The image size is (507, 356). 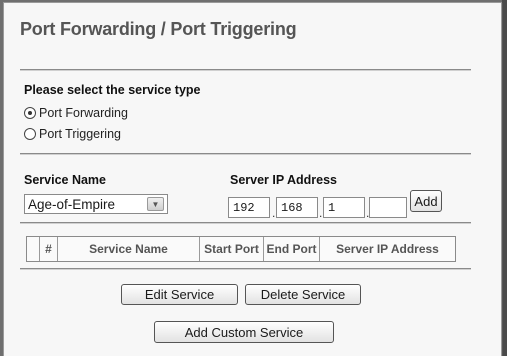 I want to click on service-type-label: Please select the service type, so click(x=112, y=90).